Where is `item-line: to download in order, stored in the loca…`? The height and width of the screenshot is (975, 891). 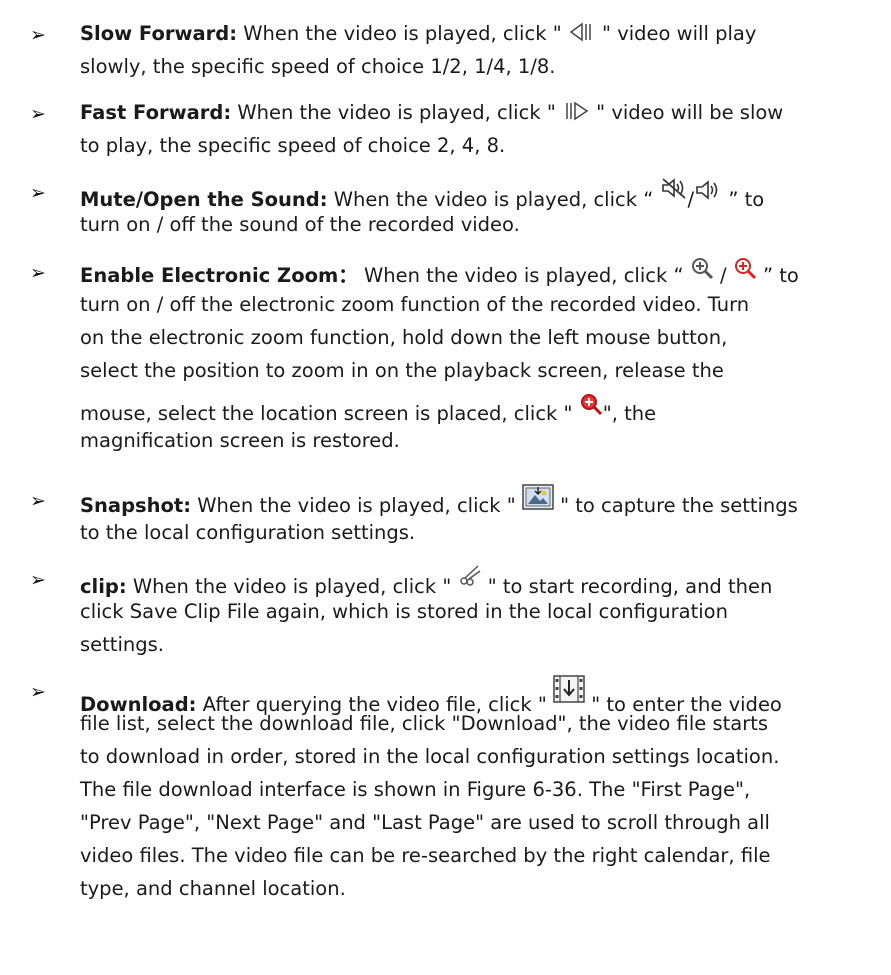 item-line: to download in order, stored in the loca… is located at coordinates (430, 756).